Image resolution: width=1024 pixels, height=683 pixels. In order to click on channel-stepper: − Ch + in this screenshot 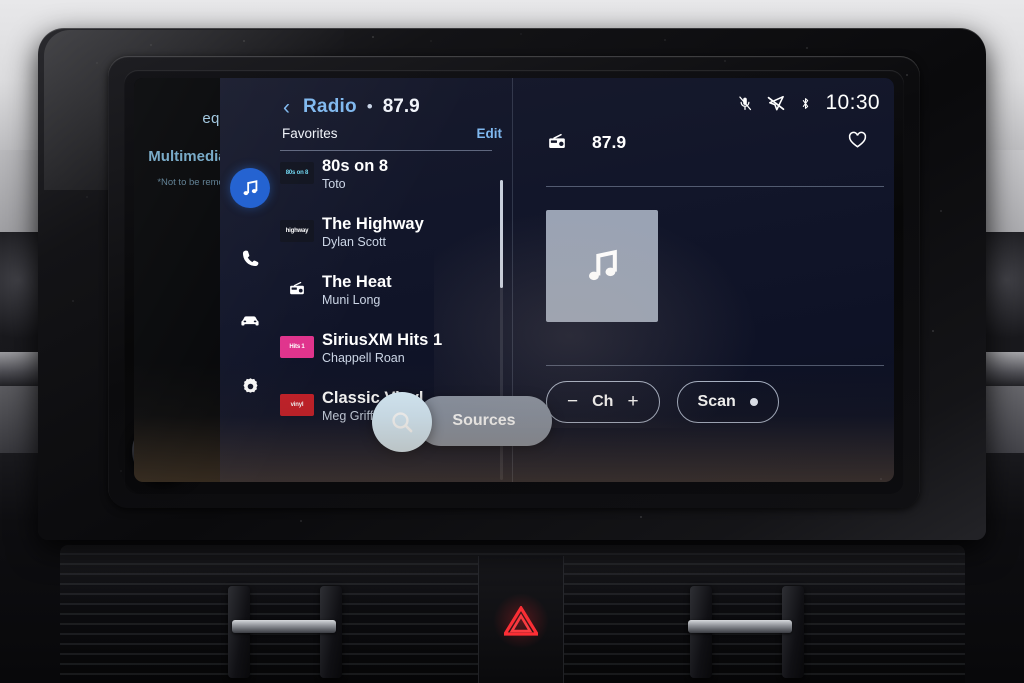, I will do `click(603, 402)`.